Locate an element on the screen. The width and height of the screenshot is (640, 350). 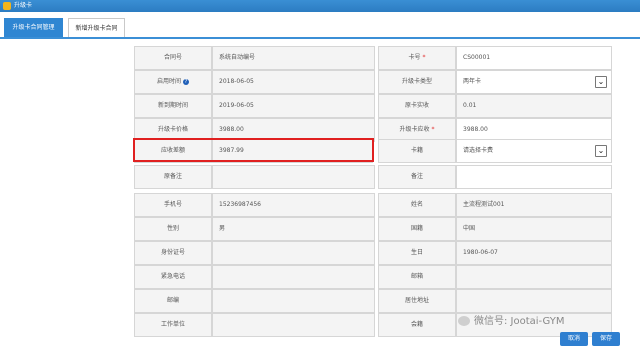
work-unit-label: 工作单位 is located at coordinates (173, 325).